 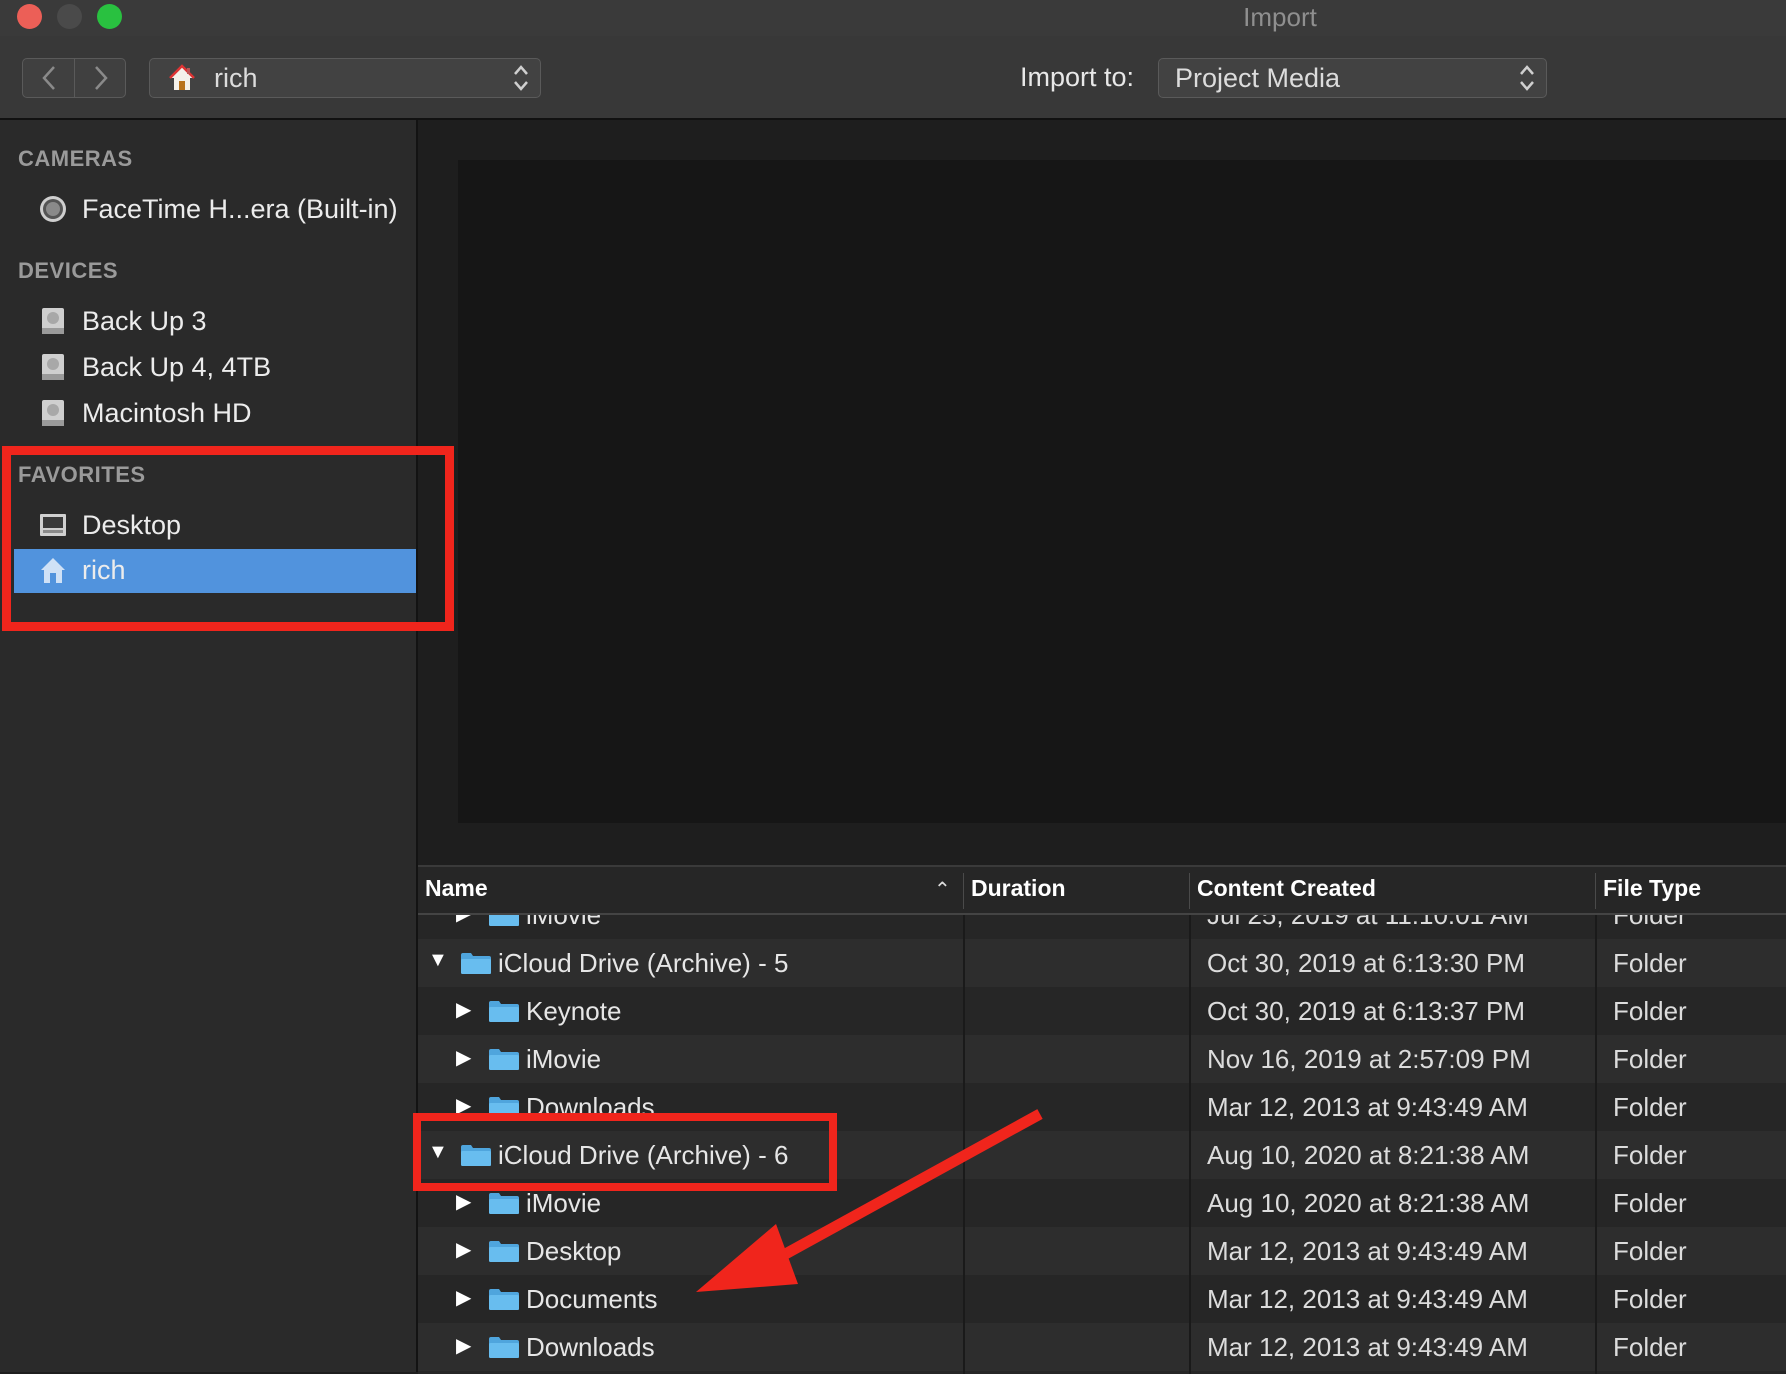 What do you see at coordinates (144, 321) in the screenshot?
I see `sidebar-item-label: Back Up 3` at bounding box center [144, 321].